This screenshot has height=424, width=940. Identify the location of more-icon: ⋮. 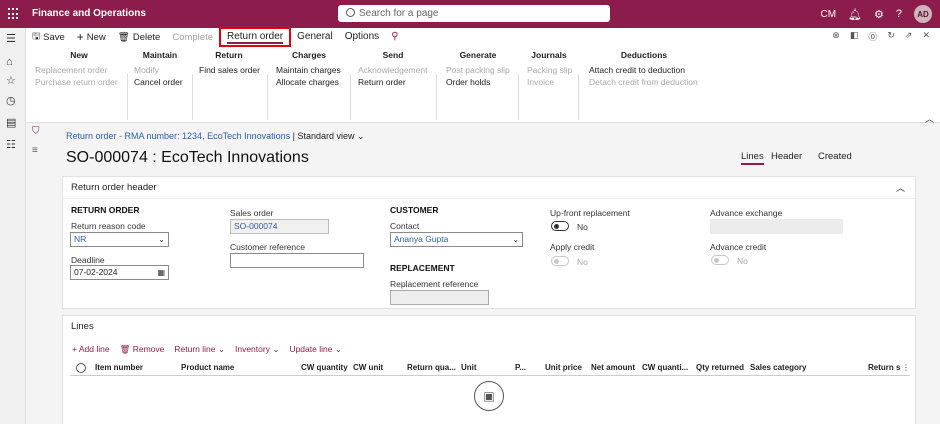
(906, 367).